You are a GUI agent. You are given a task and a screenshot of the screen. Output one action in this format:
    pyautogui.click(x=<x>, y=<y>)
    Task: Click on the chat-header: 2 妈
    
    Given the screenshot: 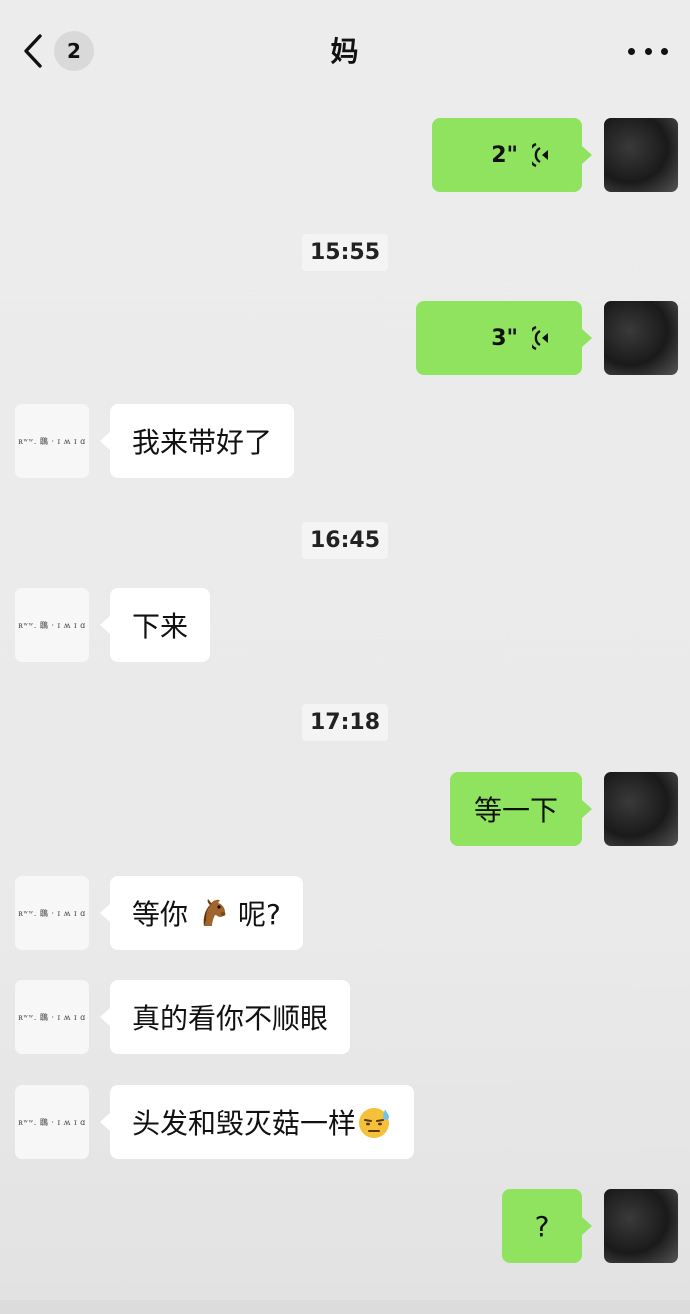 What is the action you would take?
    pyautogui.click(x=345, y=50)
    